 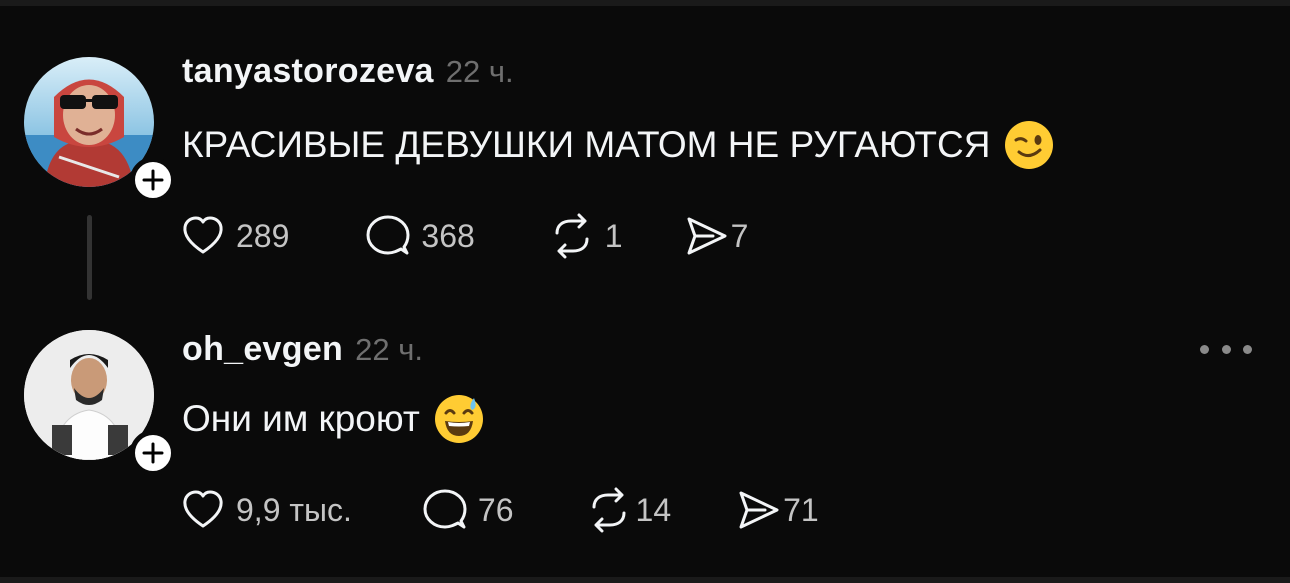 What do you see at coordinates (420, 236) in the screenshot?
I see `reply-button: 368` at bounding box center [420, 236].